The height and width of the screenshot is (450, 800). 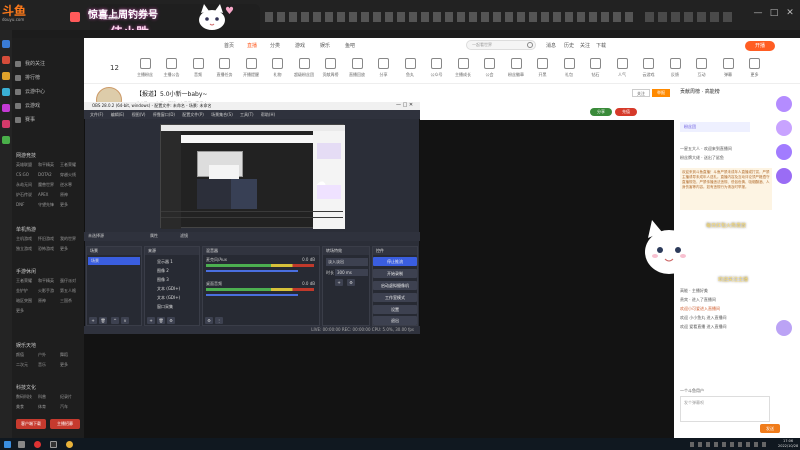 What do you see at coordinates (700, 91) in the screenshot?
I see `chat-panel-header: 贡献周榜 · 高能榜` at bounding box center [700, 91].